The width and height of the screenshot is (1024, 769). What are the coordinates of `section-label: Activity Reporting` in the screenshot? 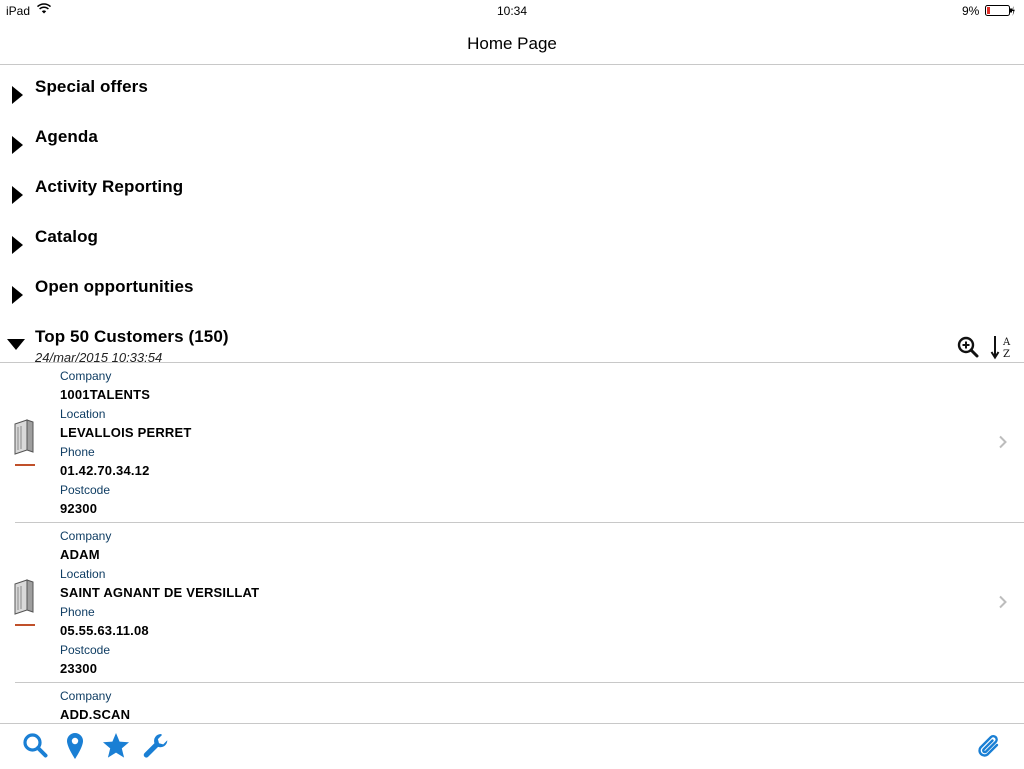 It's located at (109, 186).